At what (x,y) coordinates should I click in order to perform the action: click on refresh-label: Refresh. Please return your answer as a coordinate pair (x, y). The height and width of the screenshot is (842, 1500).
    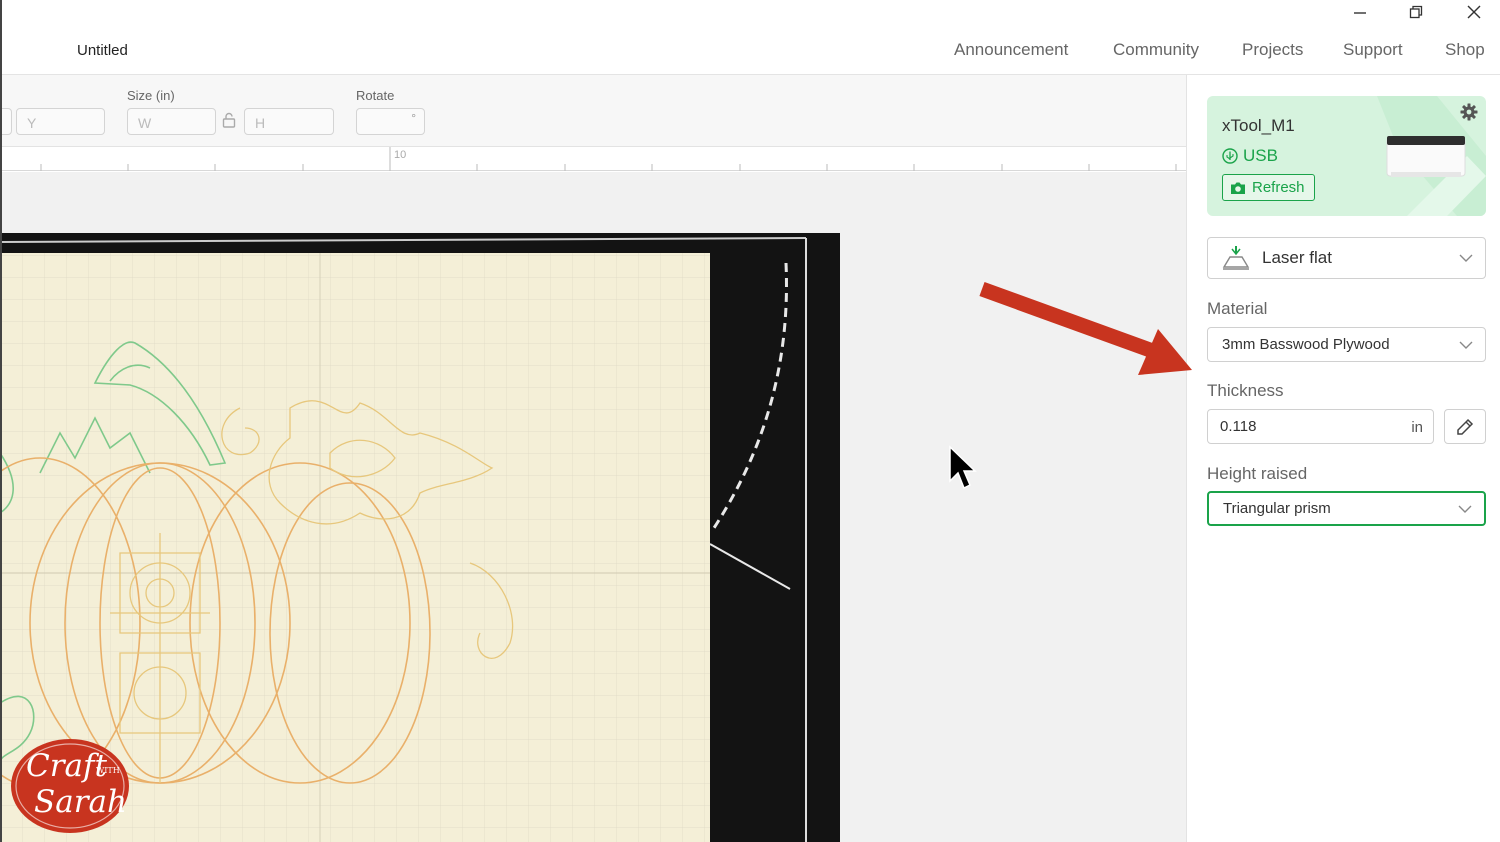
    Looking at the image, I should click on (1278, 187).